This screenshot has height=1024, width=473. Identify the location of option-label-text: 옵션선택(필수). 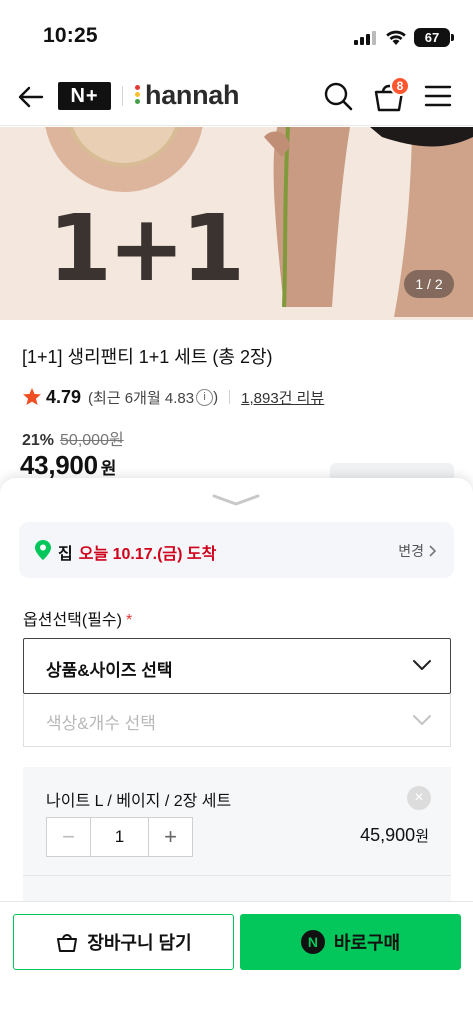
(72, 620).